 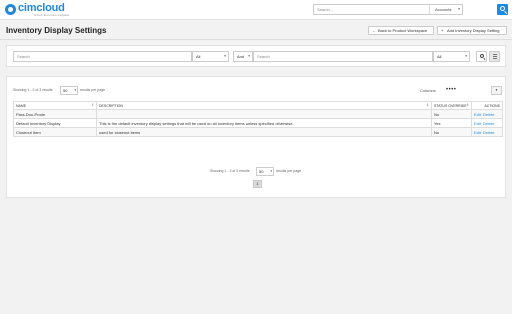 I want to click on cimcloud-logo: cimcloud formerly Ecommerce Integrated, so click(x=37, y=10).